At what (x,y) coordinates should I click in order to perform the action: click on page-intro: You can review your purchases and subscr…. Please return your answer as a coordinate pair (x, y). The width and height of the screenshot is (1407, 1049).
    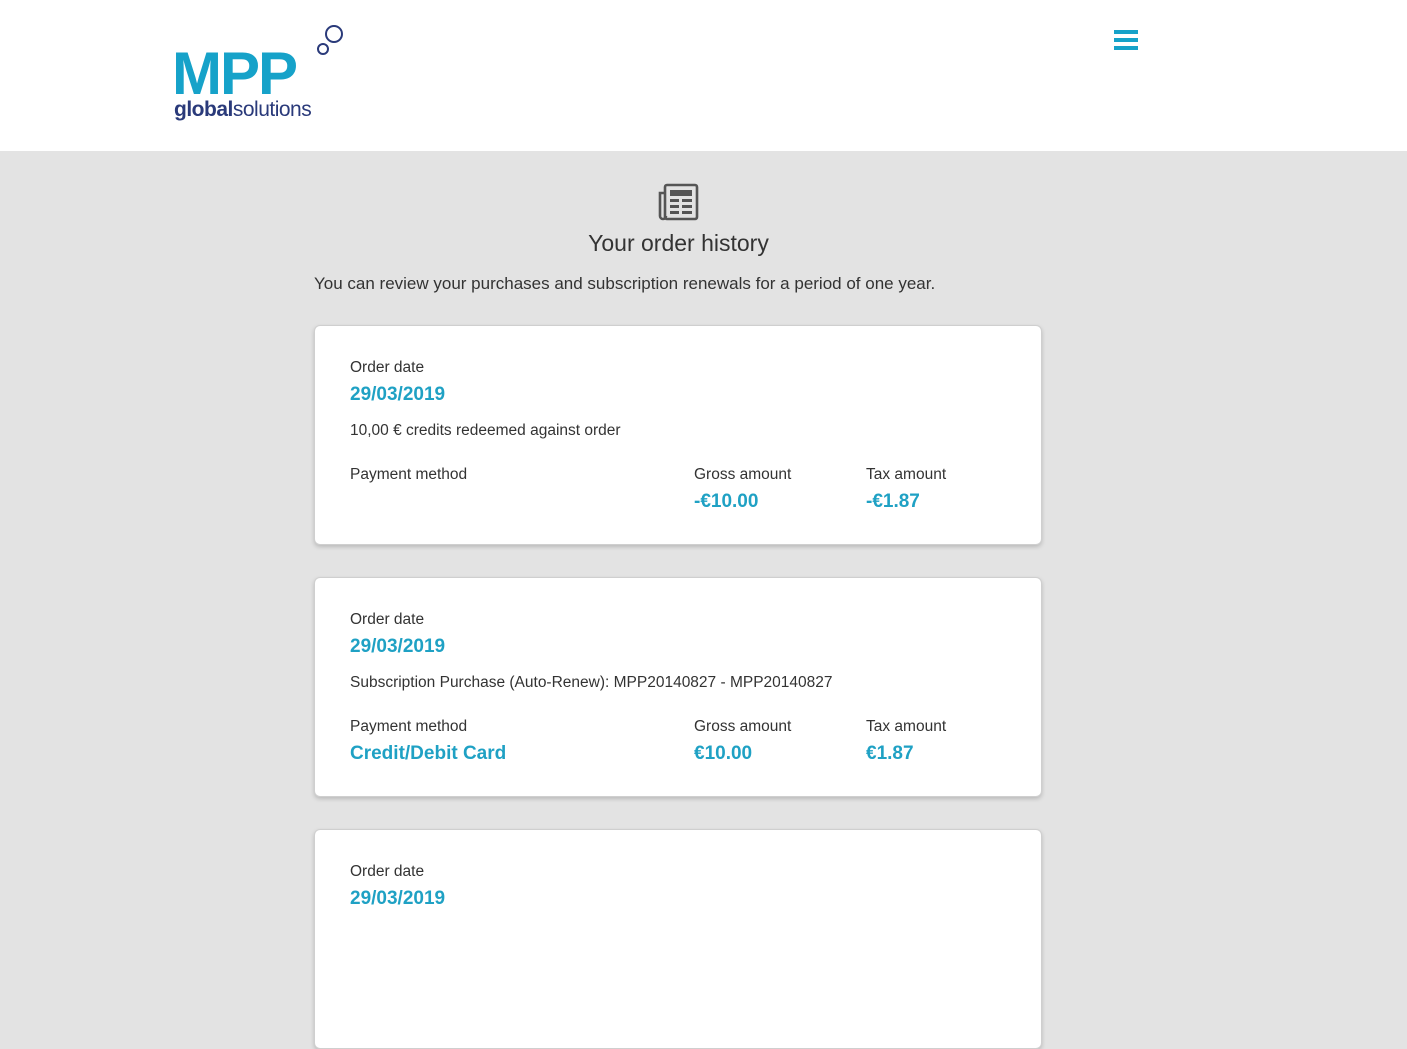
    Looking at the image, I should click on (625, 283).